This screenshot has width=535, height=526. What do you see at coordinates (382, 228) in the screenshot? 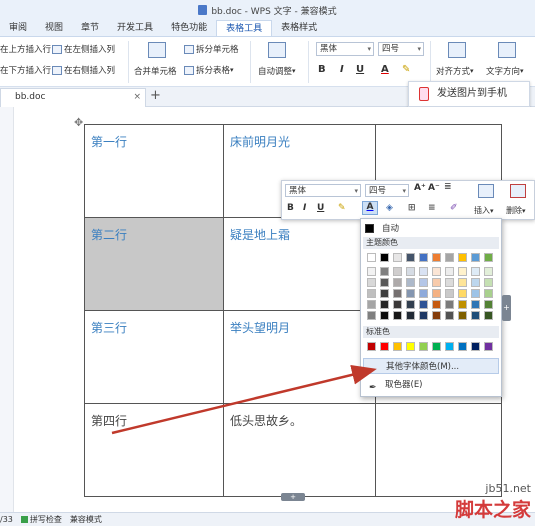
I see `auto-color-option: 自动` at bounding box center [382, 228].